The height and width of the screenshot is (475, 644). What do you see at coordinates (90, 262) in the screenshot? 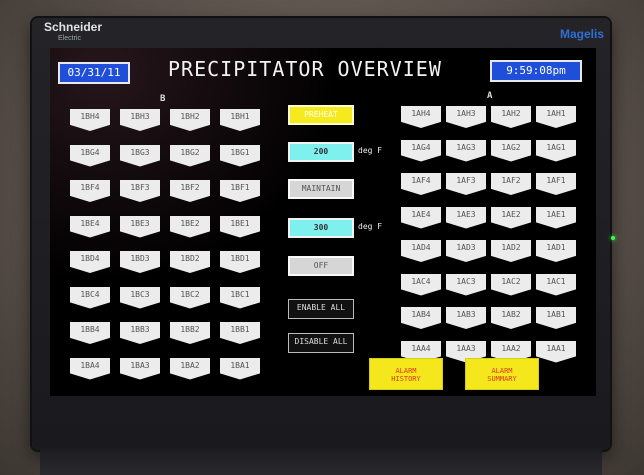
I see `b-zone-1bd4: 1BD4` at bounding box center [90, 262].